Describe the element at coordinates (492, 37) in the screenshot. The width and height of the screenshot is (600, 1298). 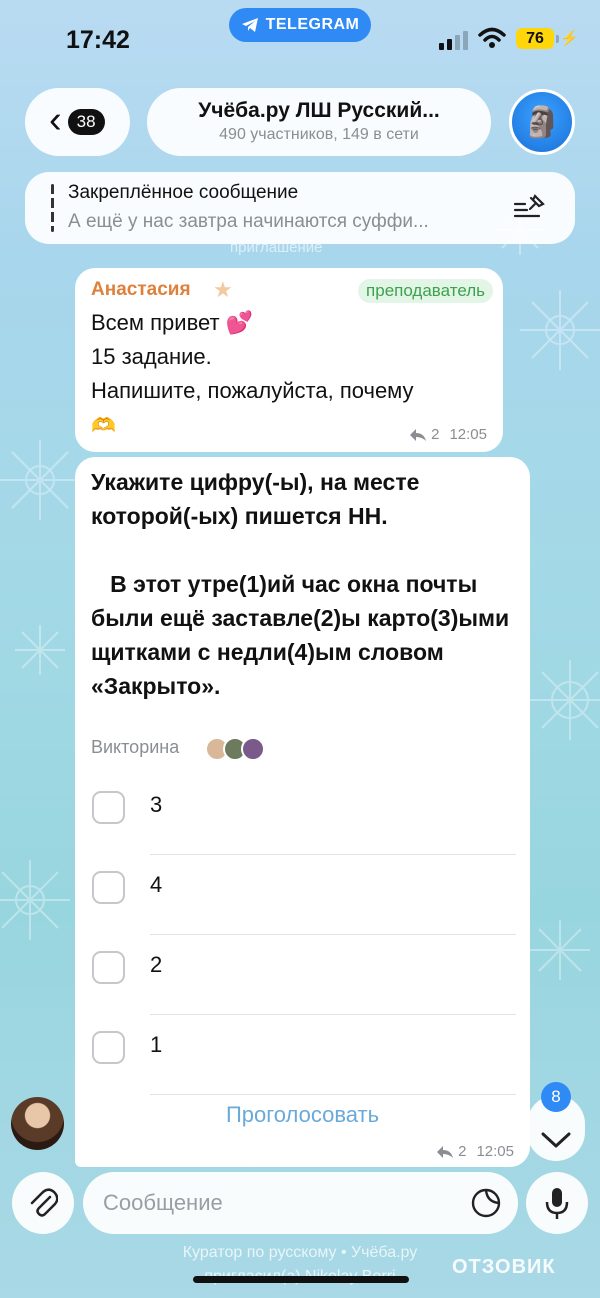
I see `wifi-icon` at that location.